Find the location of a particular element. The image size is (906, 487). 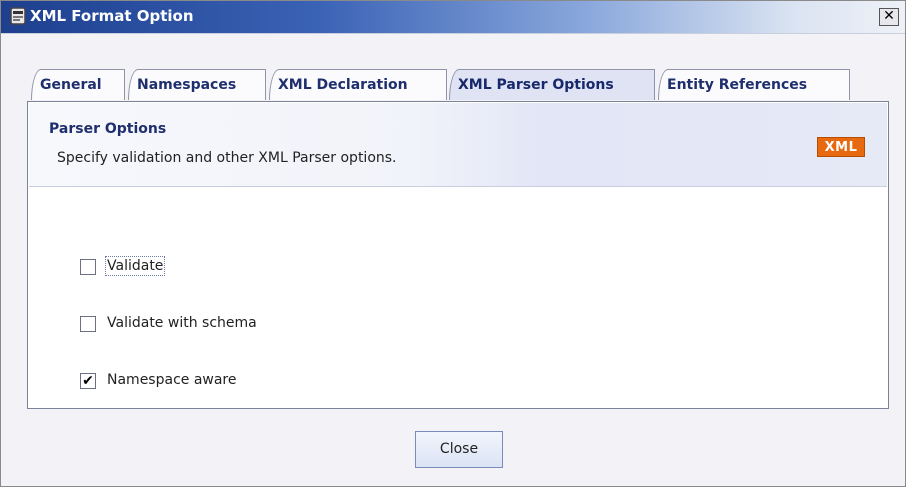

window-title: XML Format Option is located at coordinates (112, 16).